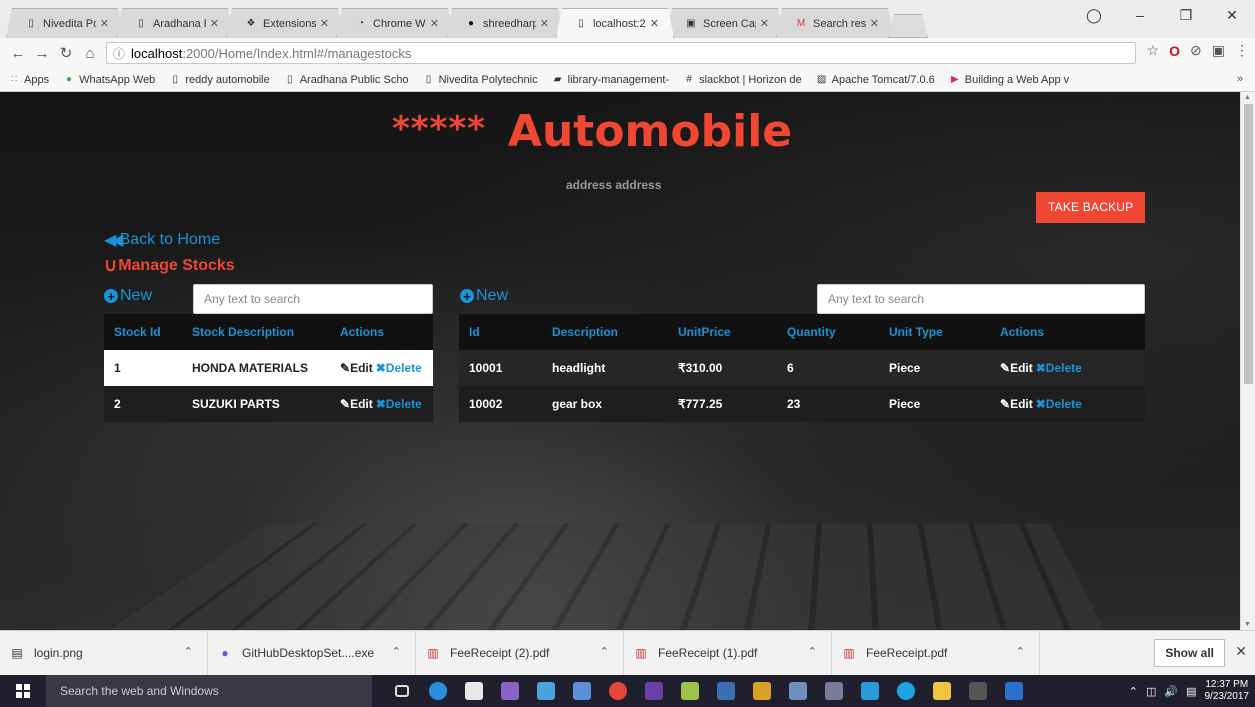  Describe the element at coordinates (18, 53) in the screenshot. I see `back-arrow-icon: ←` at that location.